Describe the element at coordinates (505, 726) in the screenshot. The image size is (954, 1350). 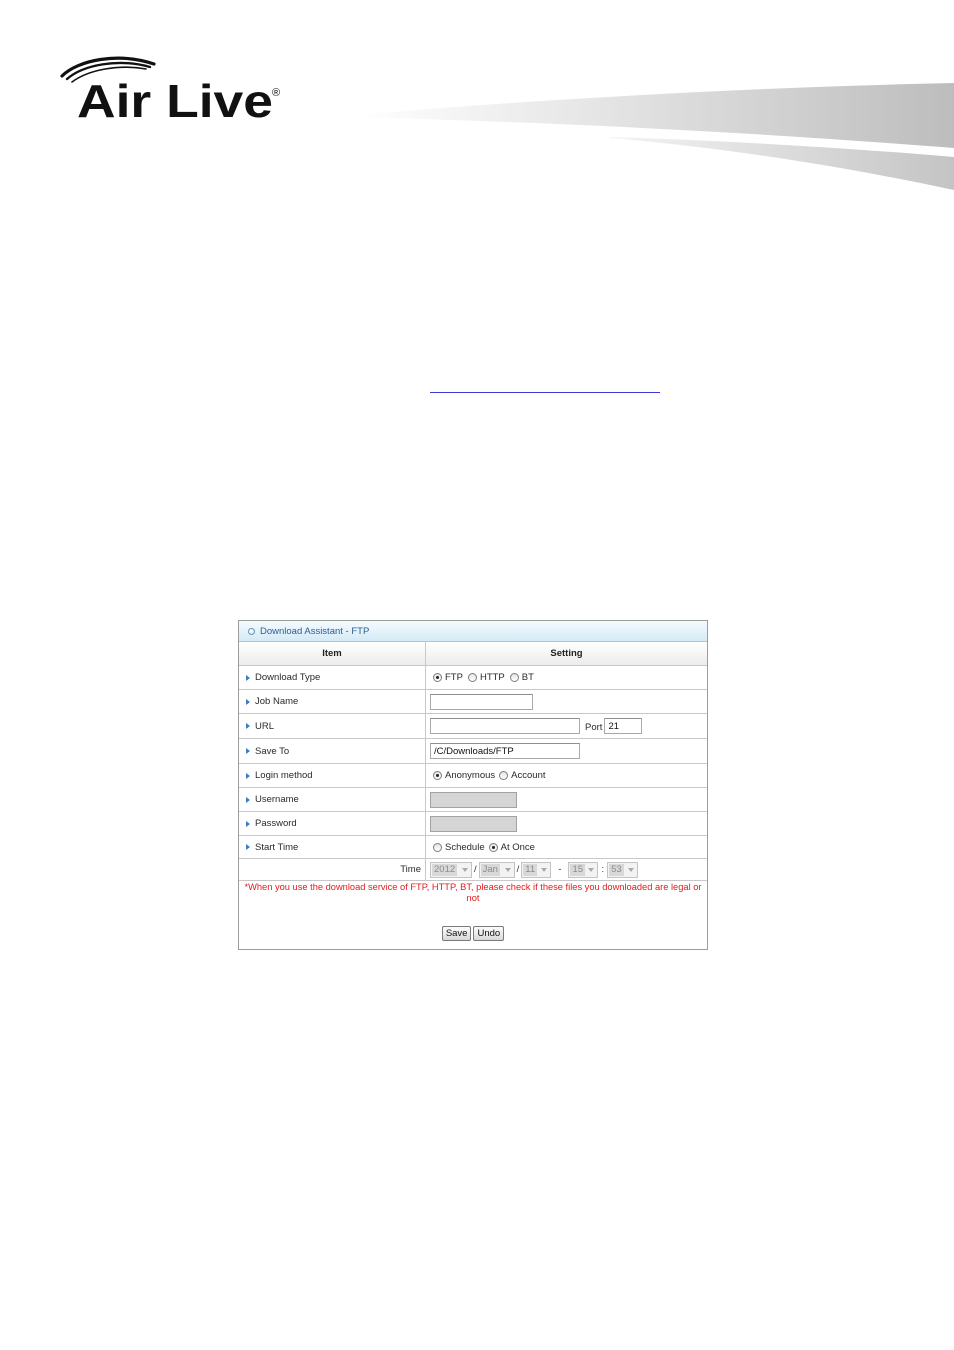
I see `url-input` at that location.